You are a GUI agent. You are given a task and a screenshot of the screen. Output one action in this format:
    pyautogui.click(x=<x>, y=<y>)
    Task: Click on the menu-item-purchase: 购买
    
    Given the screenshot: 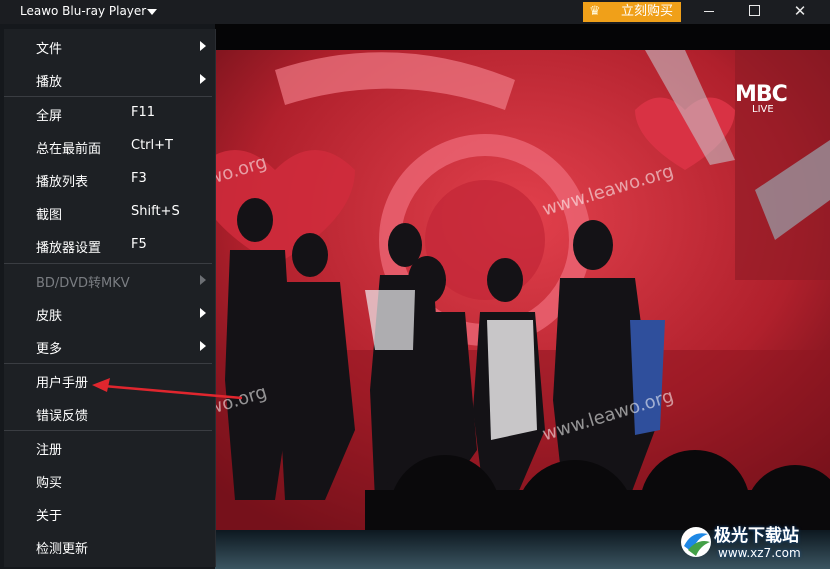 What is the action you would take?
    pyautogui.click(x=109, y=480)
    